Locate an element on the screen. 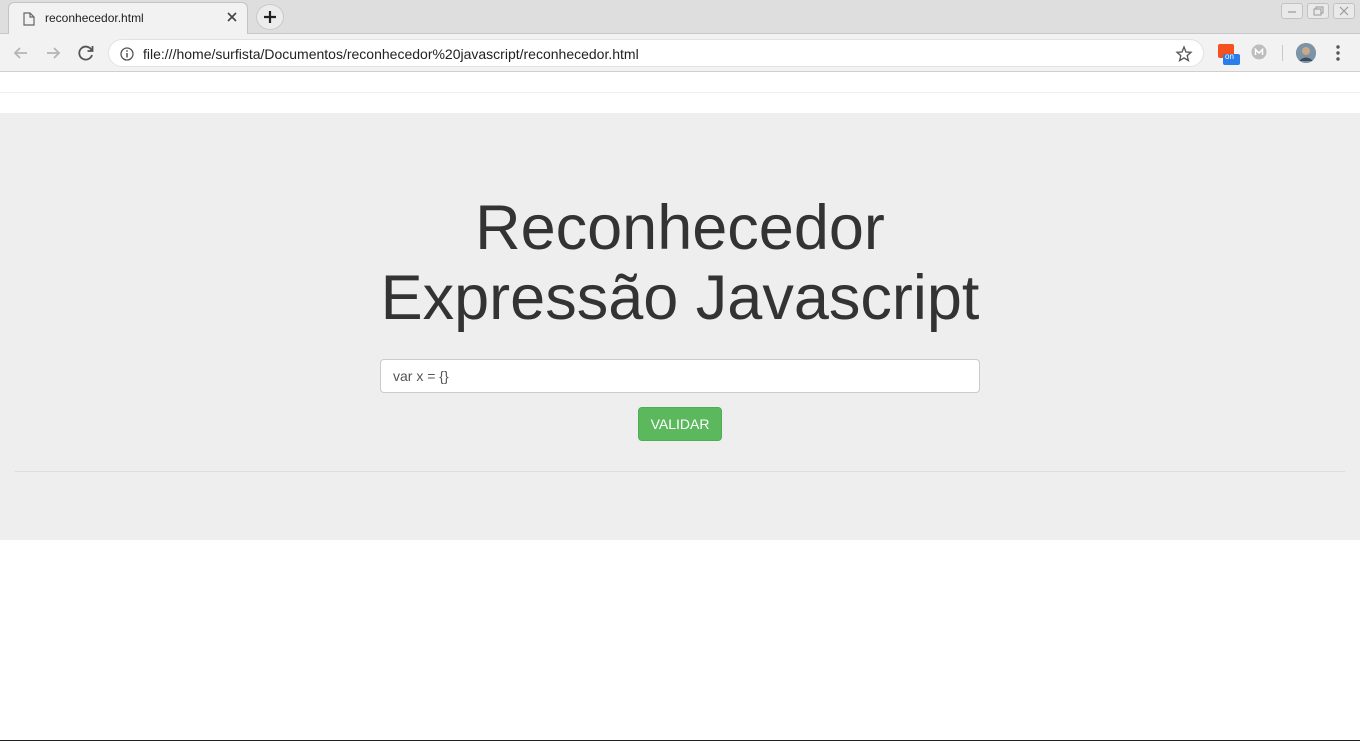 Image resolution: width=1360 pixels, height=741 pixels. star-icon is located at coordinates (1184, 54).